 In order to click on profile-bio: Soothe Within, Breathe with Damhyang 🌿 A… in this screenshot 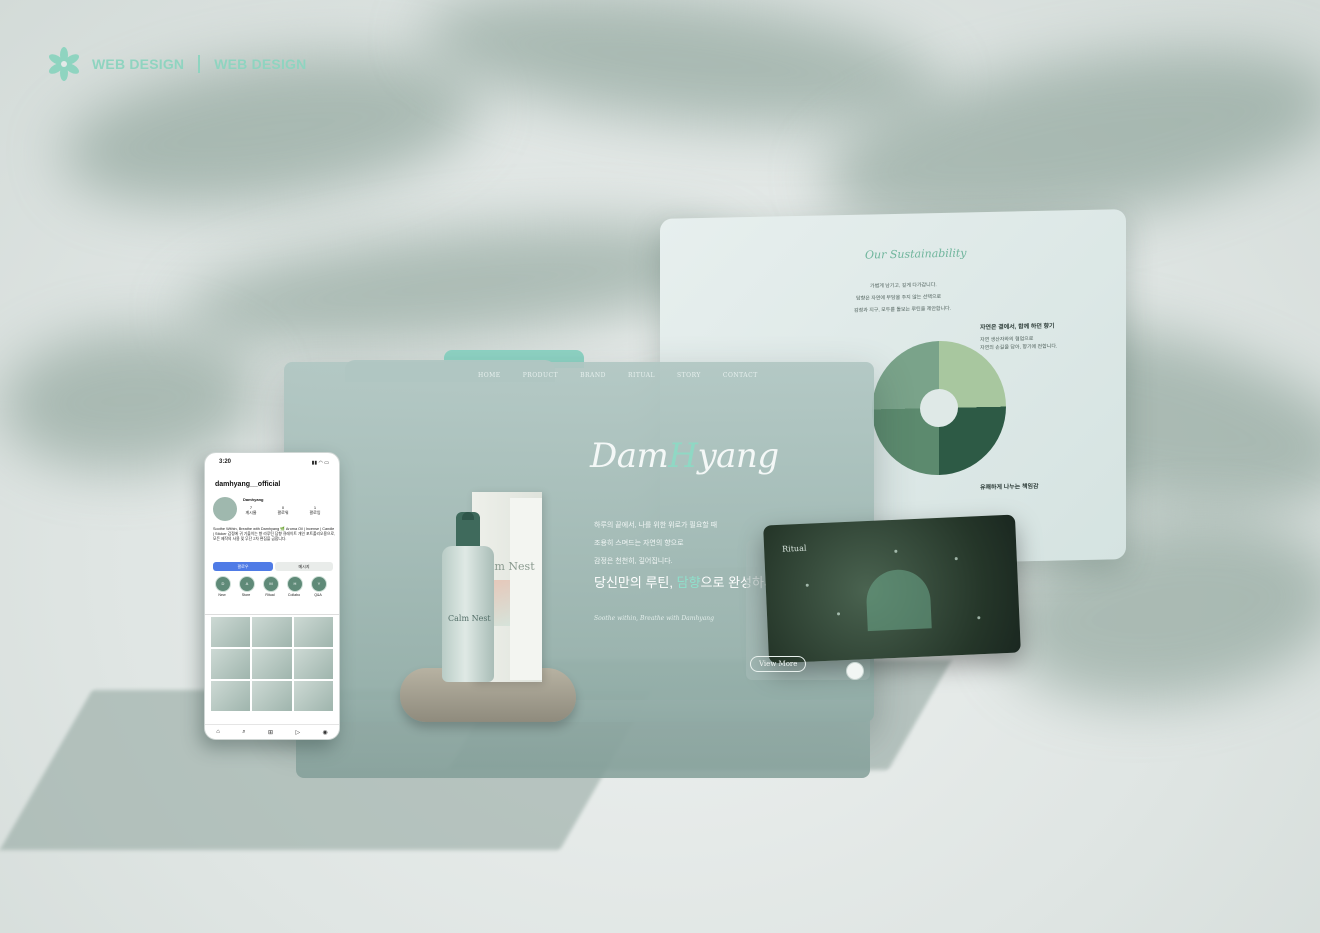, I will do `click(274, 534)`.